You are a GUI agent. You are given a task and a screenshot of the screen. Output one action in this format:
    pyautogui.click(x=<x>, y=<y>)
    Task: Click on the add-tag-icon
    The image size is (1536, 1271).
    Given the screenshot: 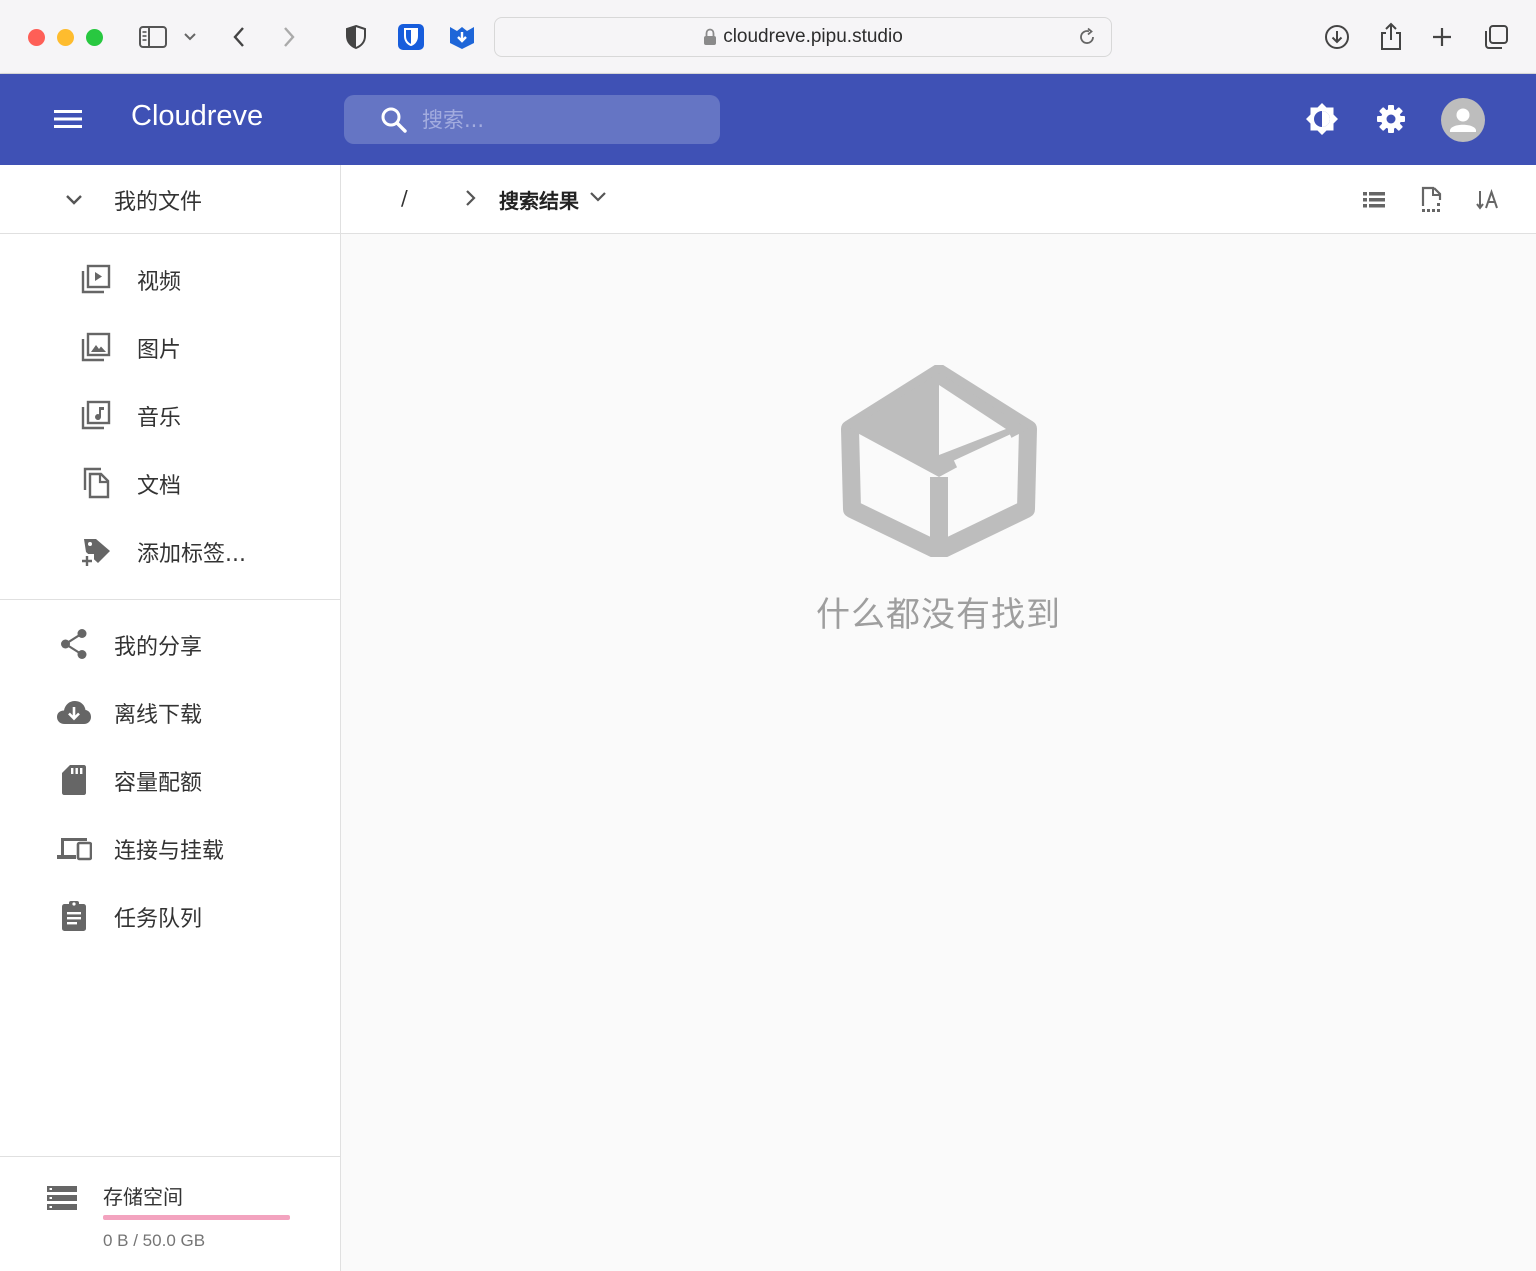 What is the action you would take?
    pyautogui.click(x=96, y=551)
    